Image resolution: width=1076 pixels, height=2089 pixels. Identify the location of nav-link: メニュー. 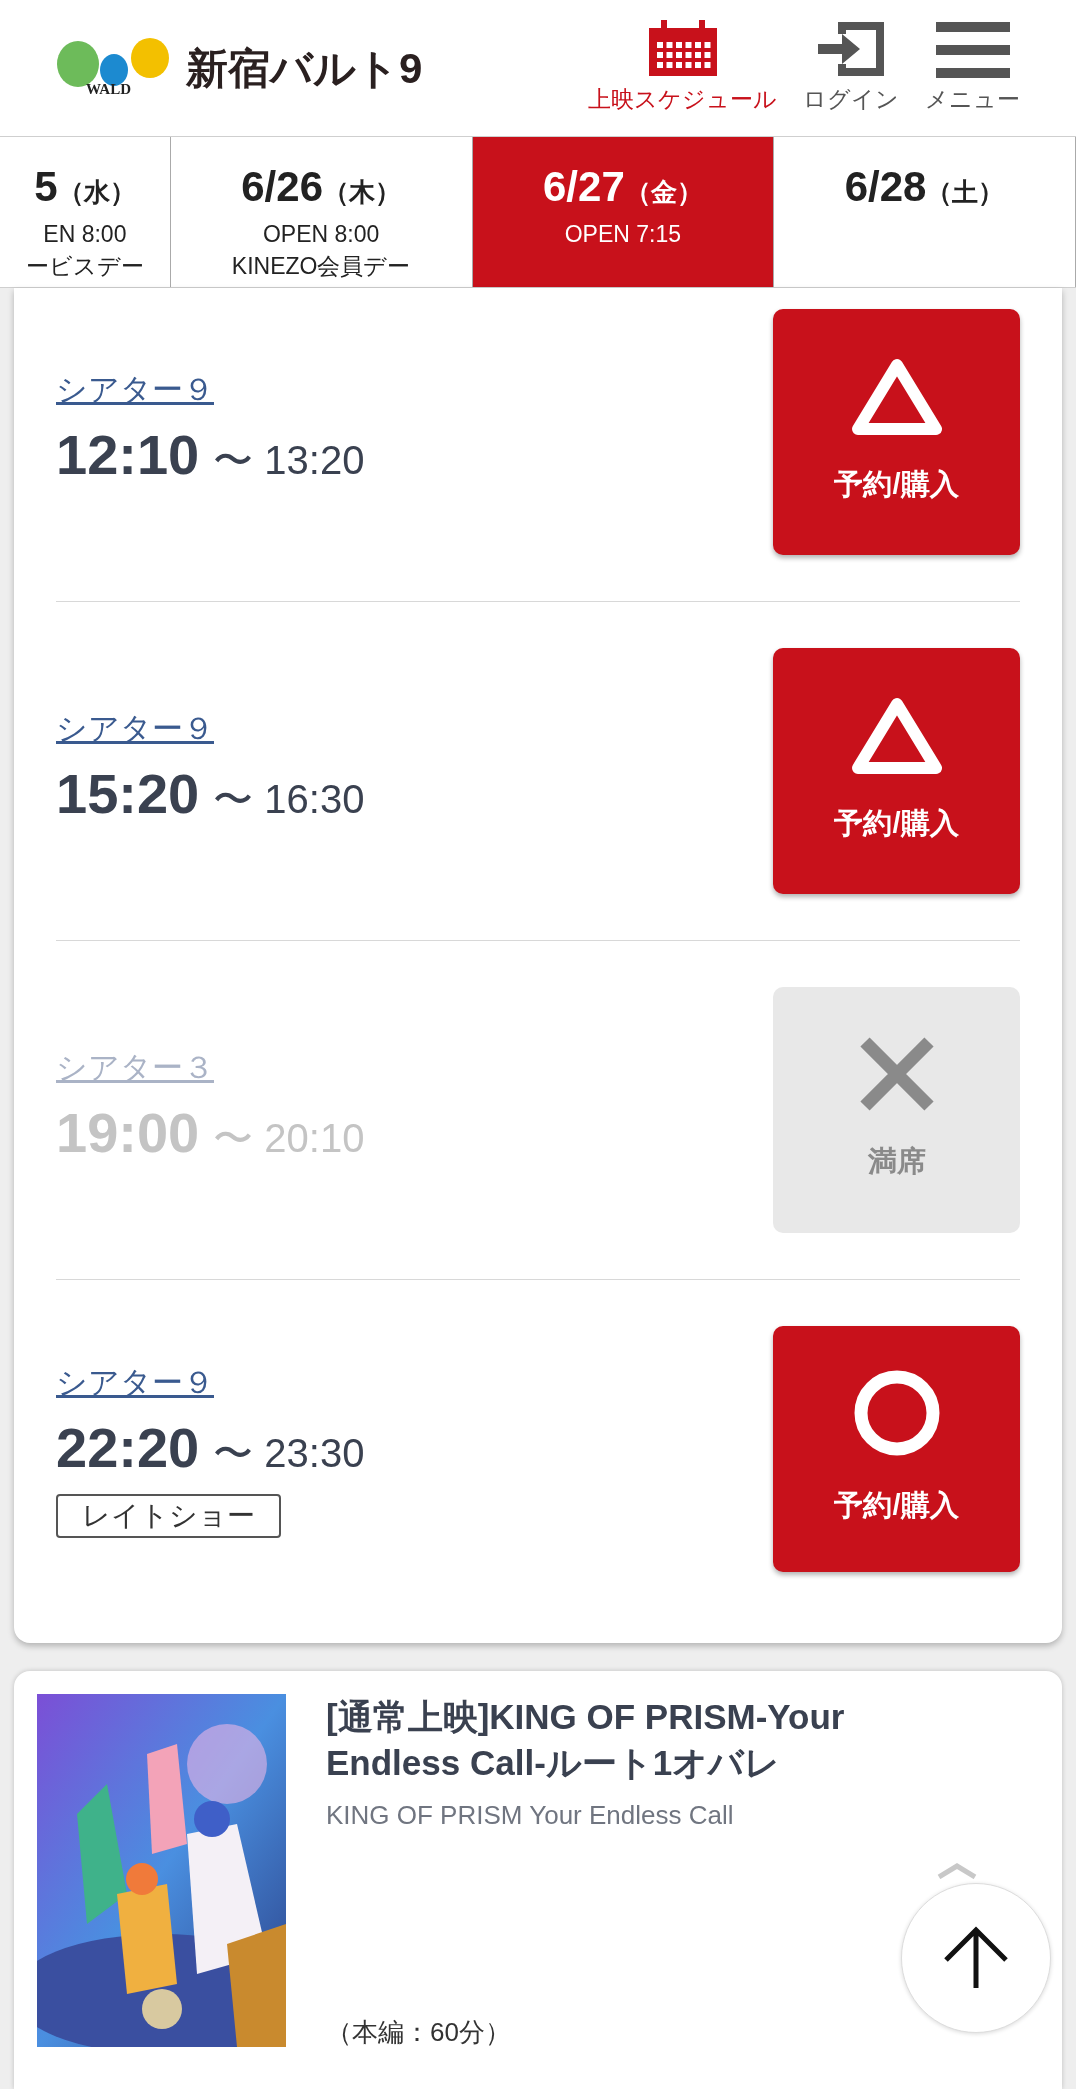
(972, 69).